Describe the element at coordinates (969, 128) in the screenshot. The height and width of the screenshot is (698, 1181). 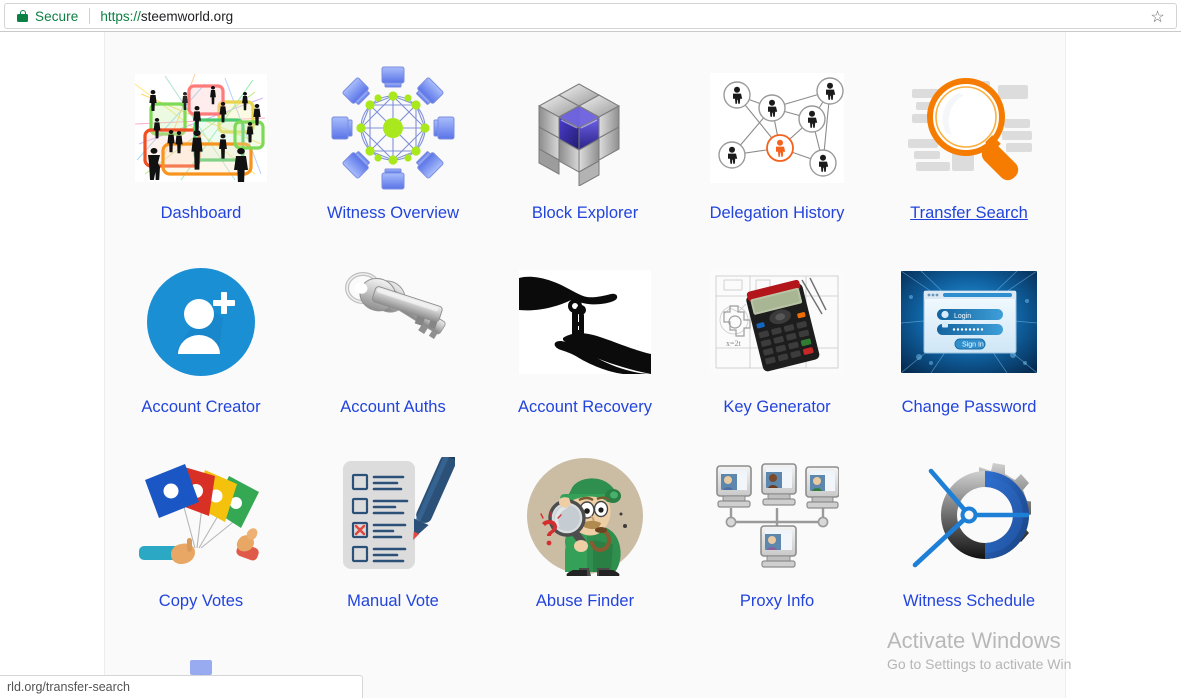
I see `magnifier-search-icon` at that location.